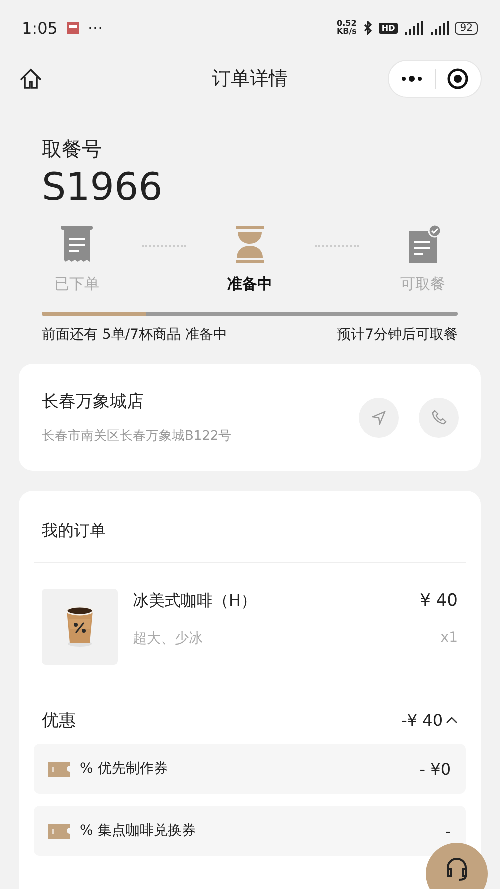 The width and height of the screenshot is (500, 889). Describe the element at coordinates (96, 28) in the screenshot. I see `more-notifications: ···` at that location.